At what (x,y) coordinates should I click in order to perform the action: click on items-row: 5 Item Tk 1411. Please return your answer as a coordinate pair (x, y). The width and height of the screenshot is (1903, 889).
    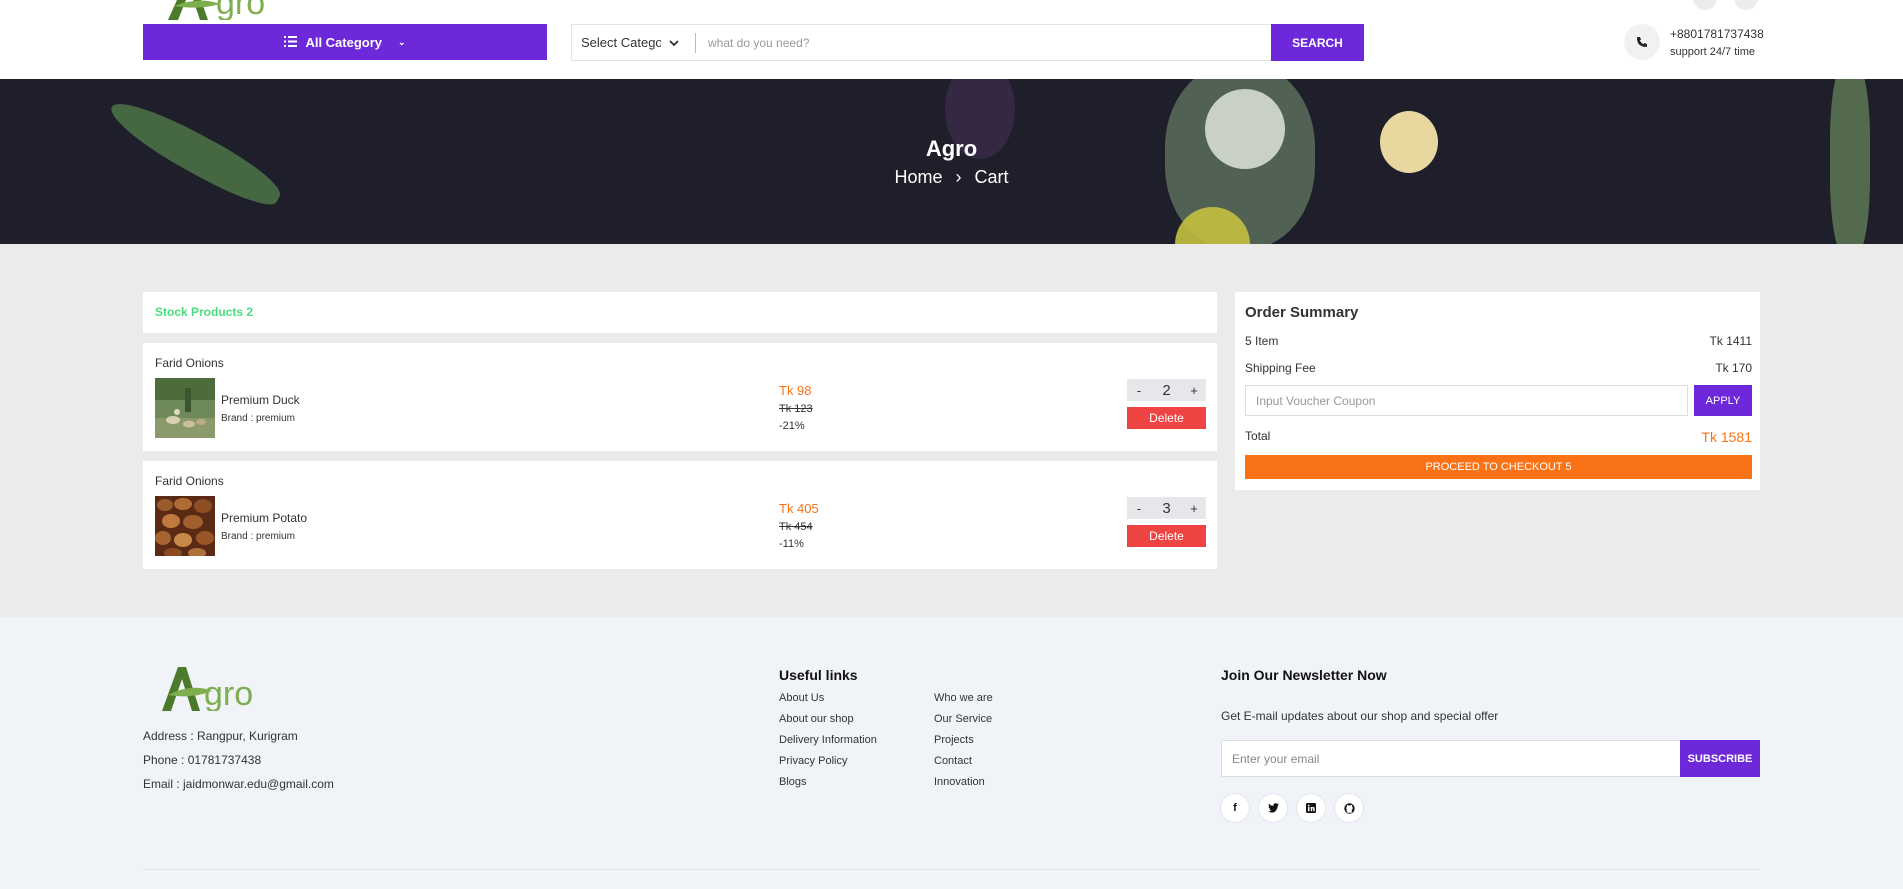
    Looking at the image, I should click on (1498, 341).